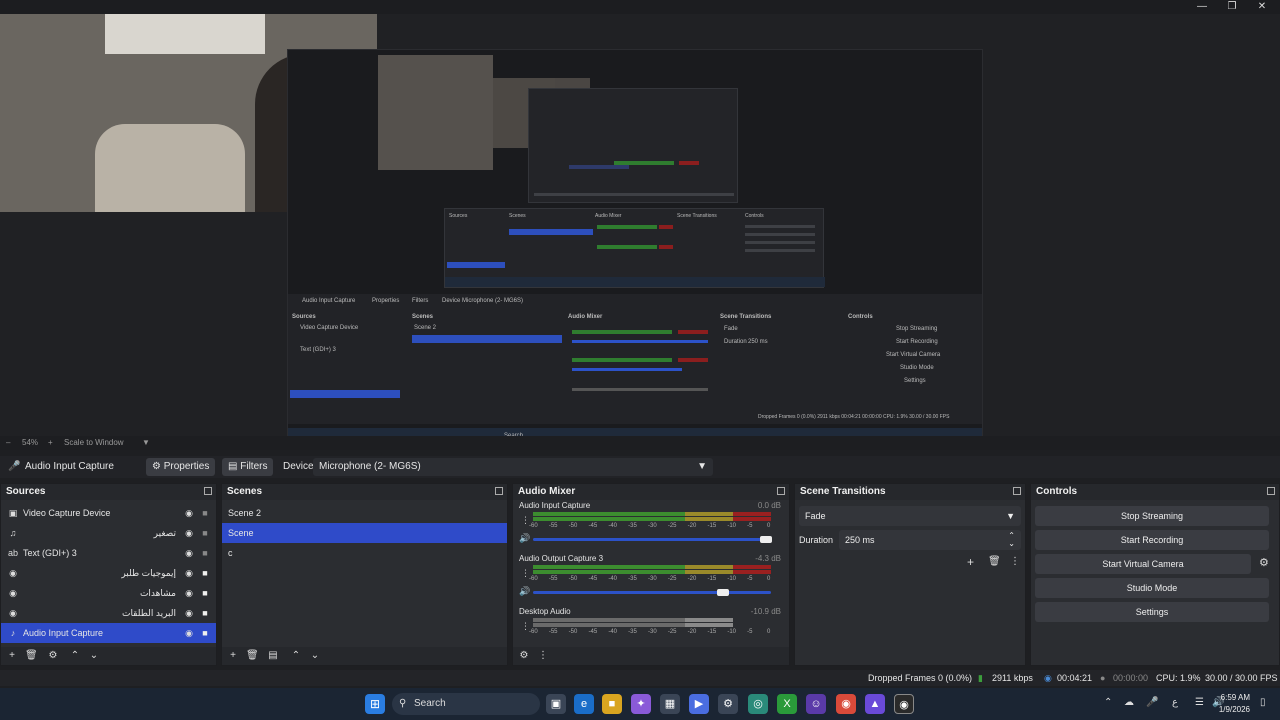 This screenshot has width=1280, height=720. What do you see at coordinates (108, 533) in the screenshot?
I see `source-item: ♫ تصغير ◉ ■` at bounding box center [108, 533].